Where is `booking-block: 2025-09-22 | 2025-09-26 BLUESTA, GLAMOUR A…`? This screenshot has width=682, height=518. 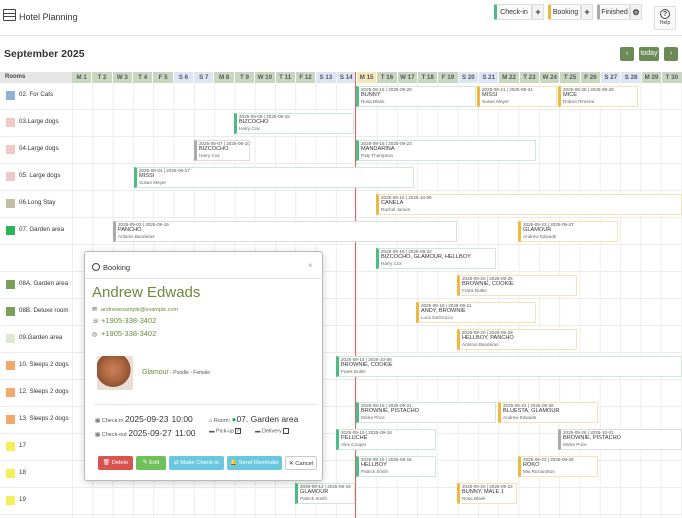 booking-block: 2025-09-22 | 2025-09-26 BLUESTA, GLAMOUR A… is located at coordinates (548, 412).